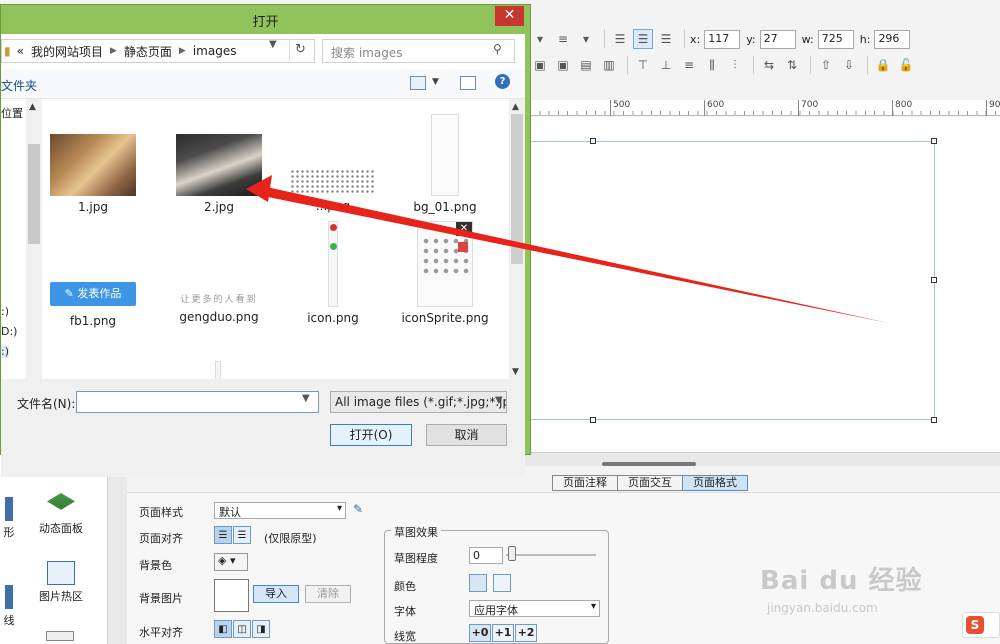 Image resolution: width=1000 pixels, height=644 pixels. What do you see at coordinates (242, 629) in the screenshot?
I see `h-align-center-icon: ◫` at bounding box center [242, 629].